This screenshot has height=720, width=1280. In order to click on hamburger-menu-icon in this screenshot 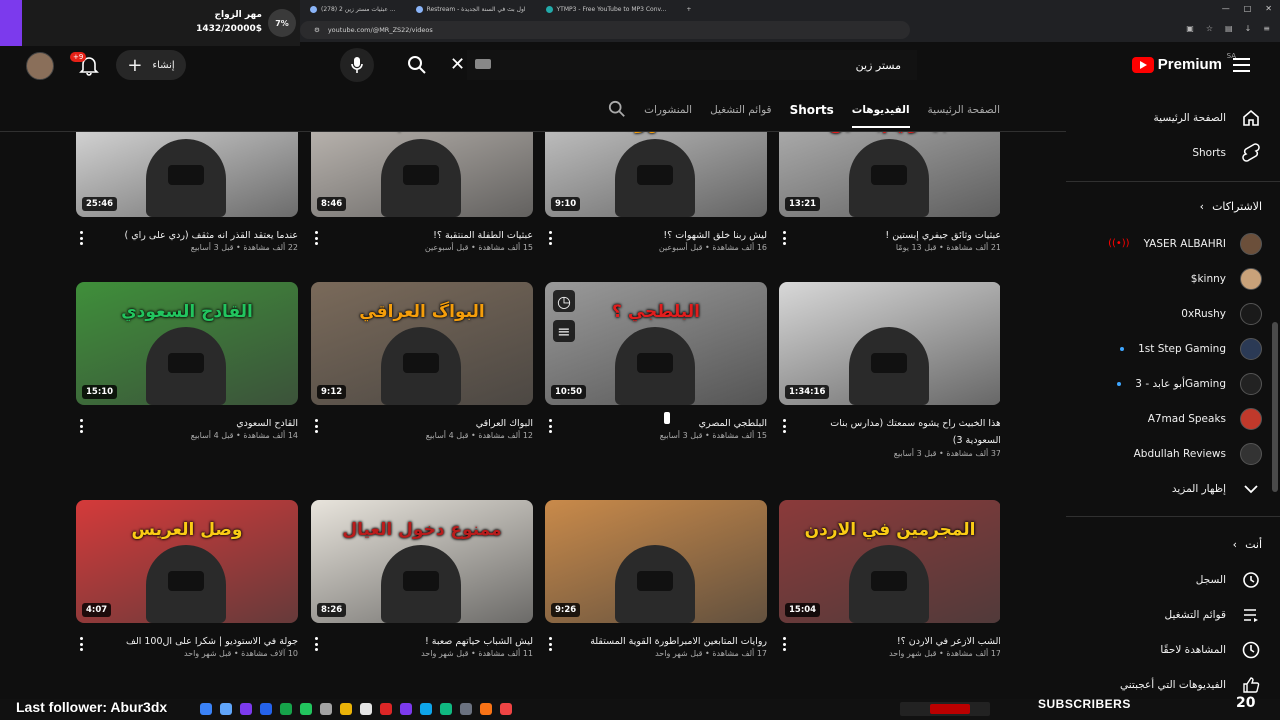, I will do `click(1241, 65)`.